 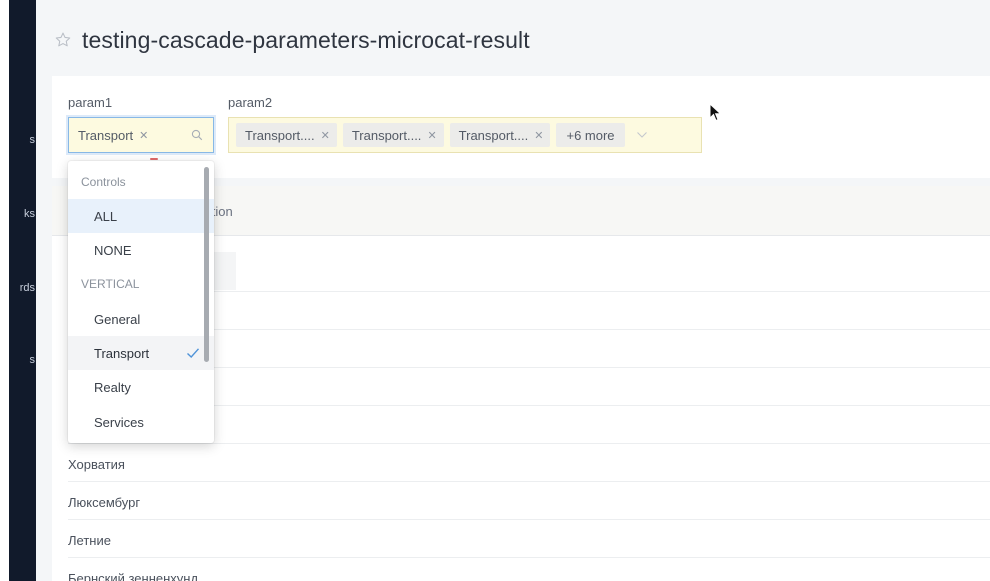 What do you see at coordinates (63, 40) in the screenshot?
I see `star-icon` at bounding box center [63, 40].